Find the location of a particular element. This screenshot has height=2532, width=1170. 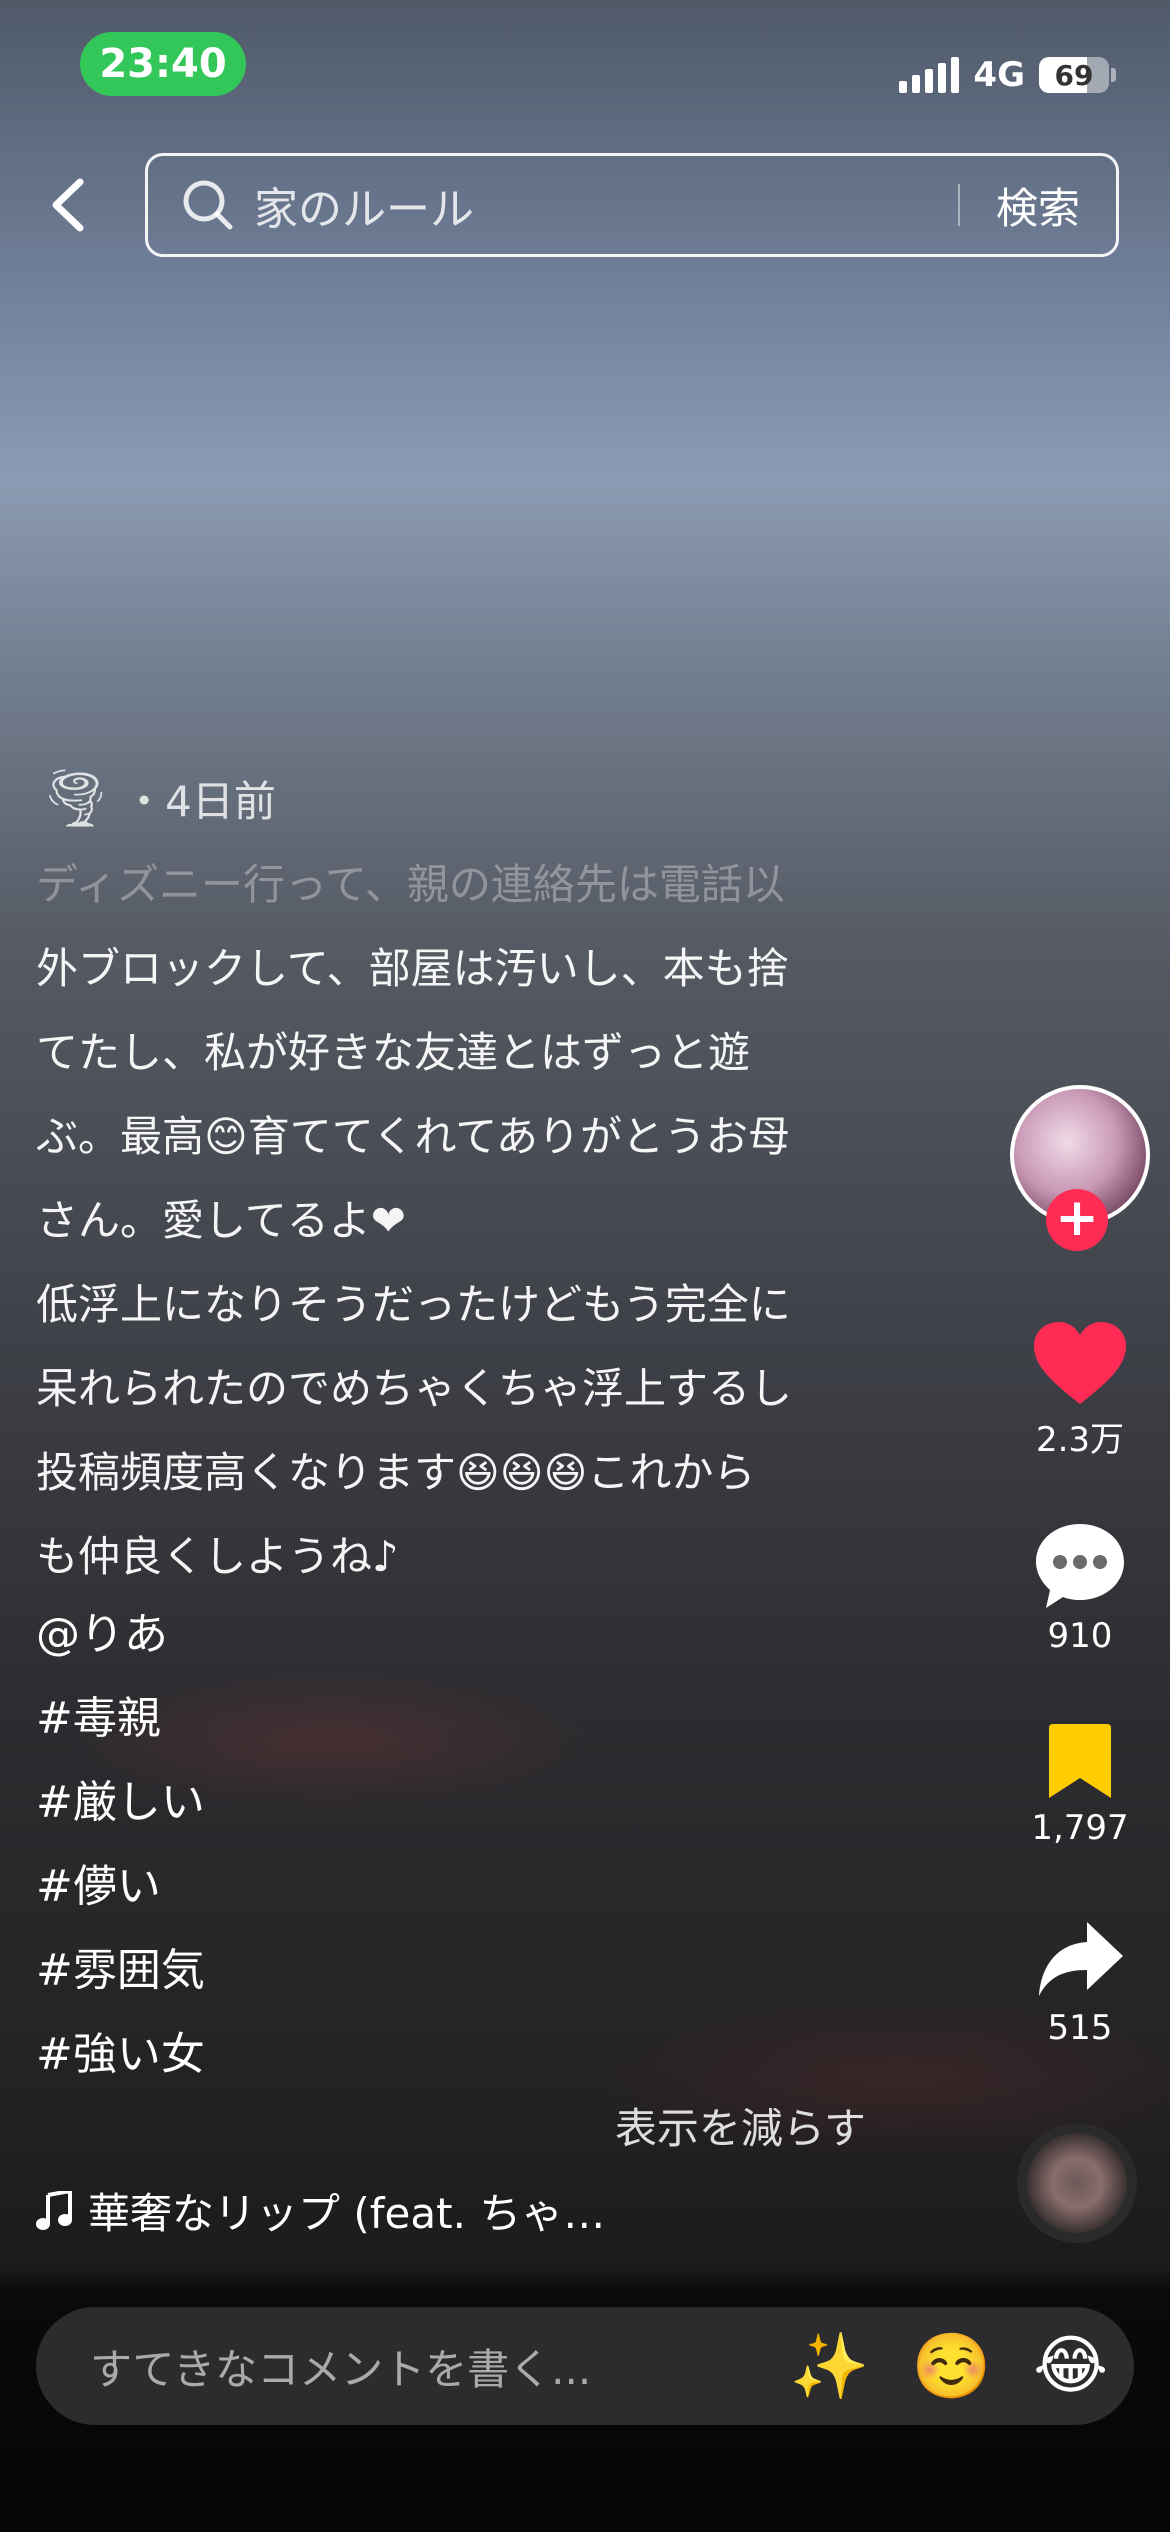

save-count: 1,797 is located at coordinates (1080, 1828).